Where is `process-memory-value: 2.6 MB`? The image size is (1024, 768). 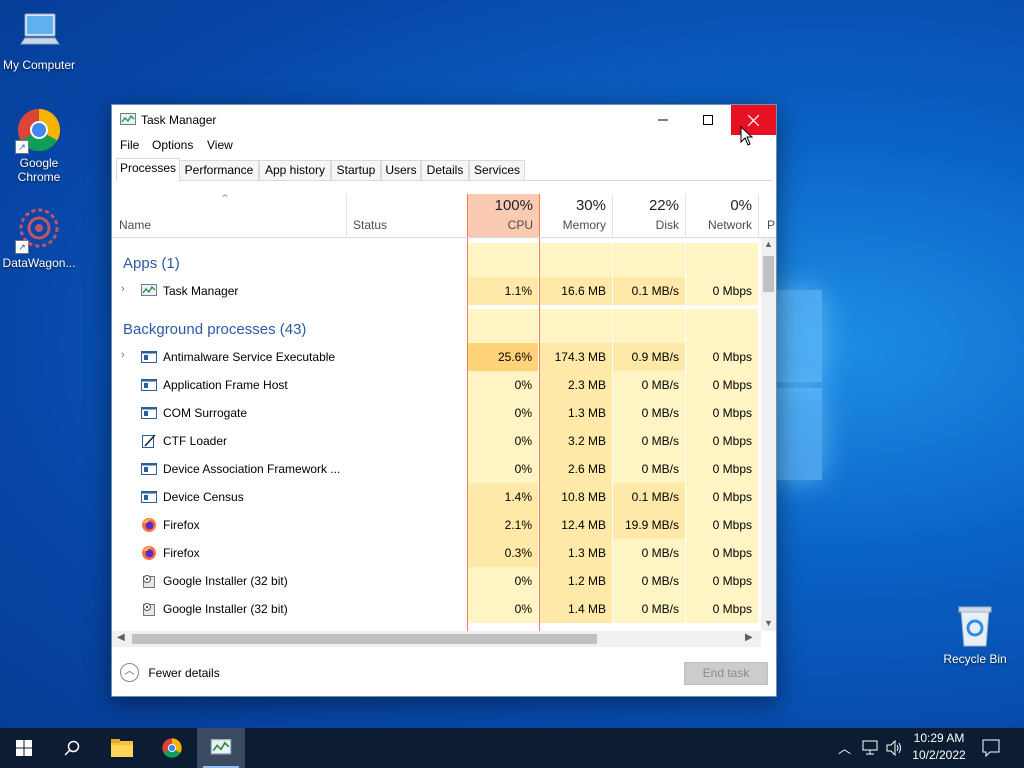 process-memory-value: 2.6 MB is located at coordinates (576, 469).